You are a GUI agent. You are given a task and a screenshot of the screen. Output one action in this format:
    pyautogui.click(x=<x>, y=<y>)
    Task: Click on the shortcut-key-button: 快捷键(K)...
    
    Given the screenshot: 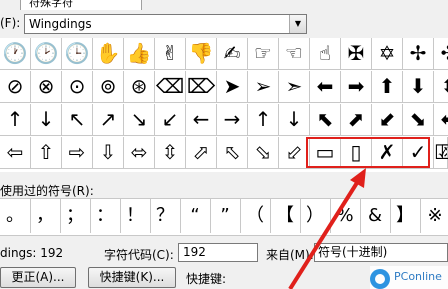 What is the action you would take?
    pyautogui.click(x=132, y=277)
    